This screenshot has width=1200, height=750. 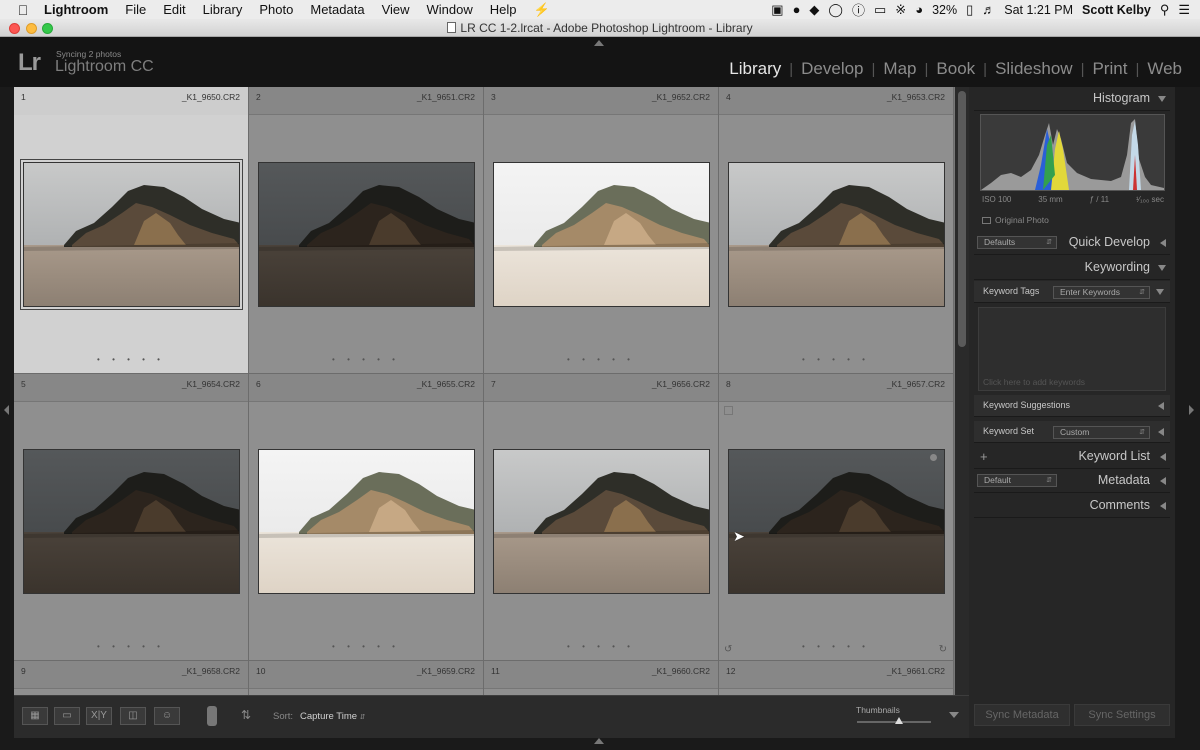 What do you see at coordinates (955, 69) in the screenshot?
I see `module-book: Book` at bounding box center [955, 69].